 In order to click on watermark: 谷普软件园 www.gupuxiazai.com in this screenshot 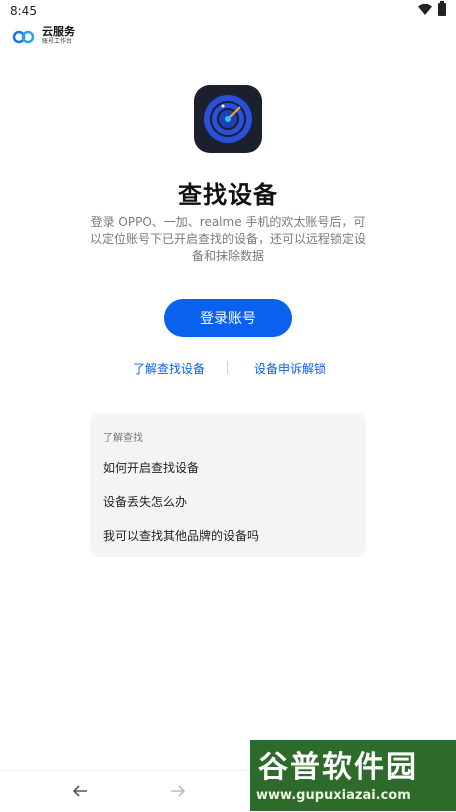, I will do `click(353, 775)`.